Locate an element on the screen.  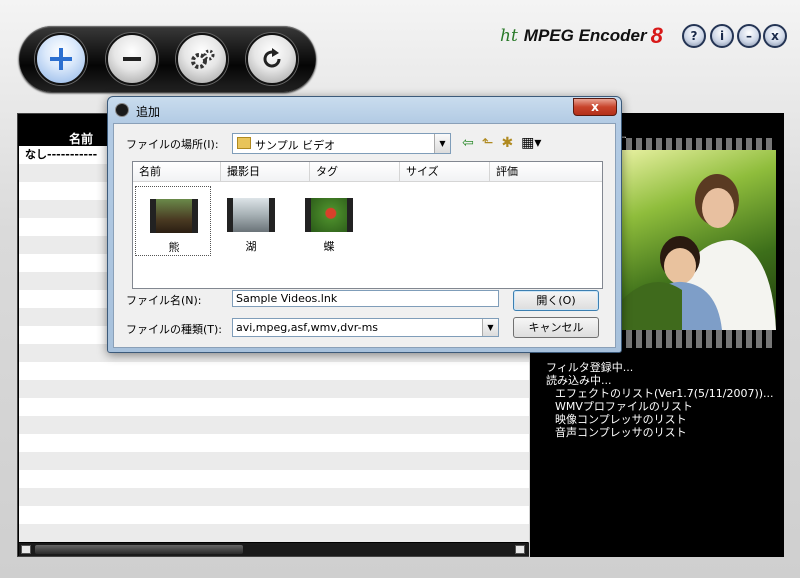
file-name: 熊 is located at coordinates (174, 247).